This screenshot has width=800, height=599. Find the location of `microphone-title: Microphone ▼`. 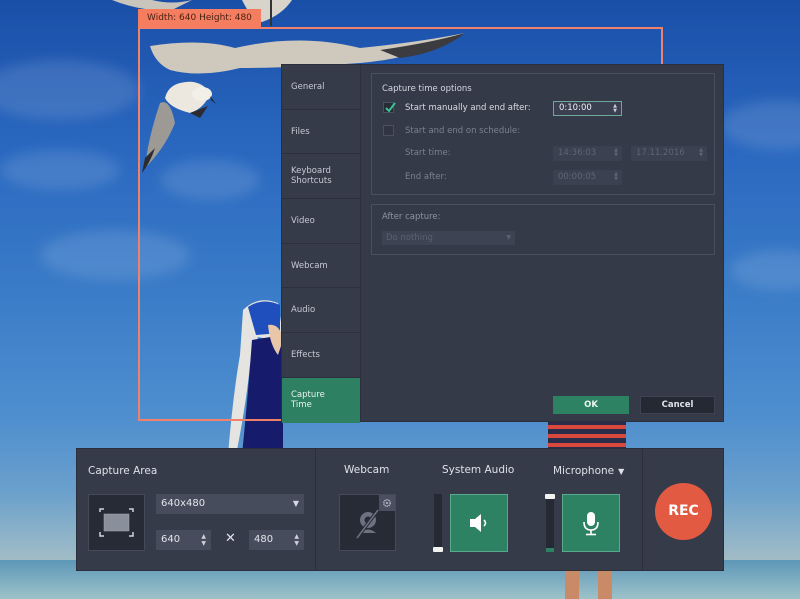

microphone-title: Microphone ▼ is located at coordinates (588, 471).